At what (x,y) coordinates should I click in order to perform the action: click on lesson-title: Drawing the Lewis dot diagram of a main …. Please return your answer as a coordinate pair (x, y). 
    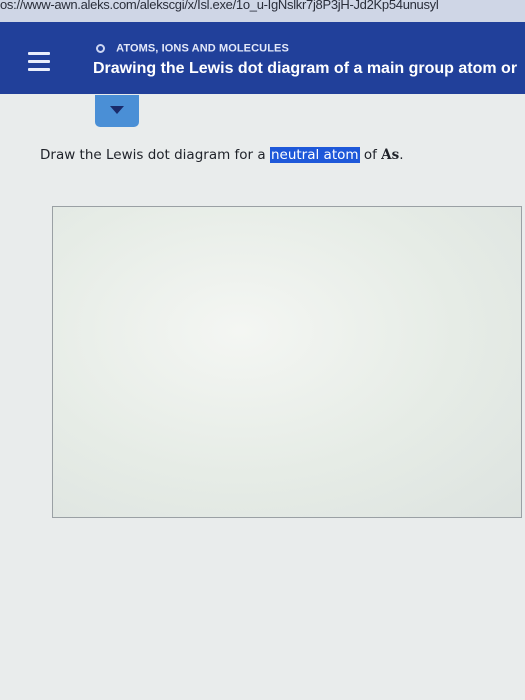
    Looking at the image, I should click on (305, 68).